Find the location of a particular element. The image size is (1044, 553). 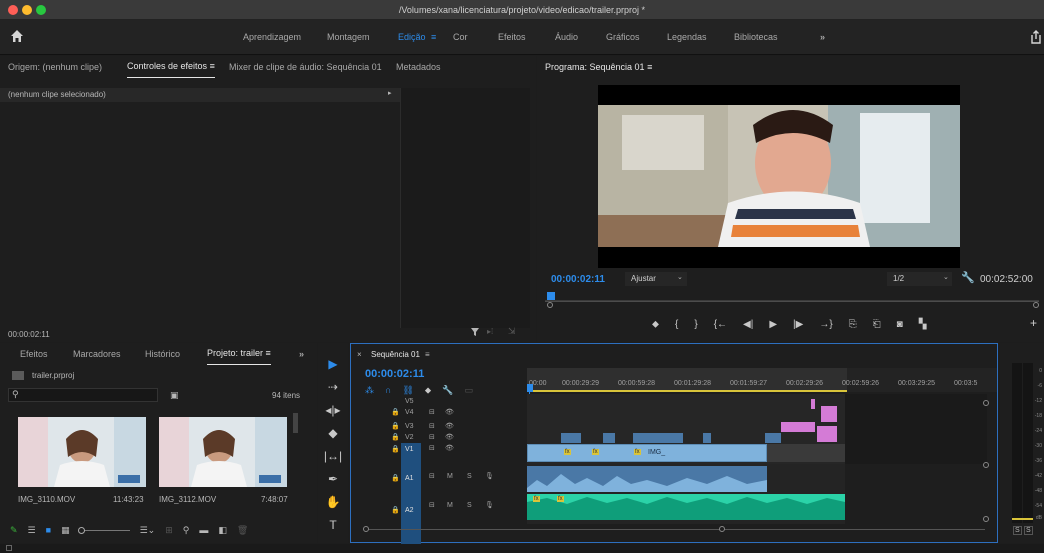

linked-selection-icon: ⛓ is located at coordinates (407, 390).